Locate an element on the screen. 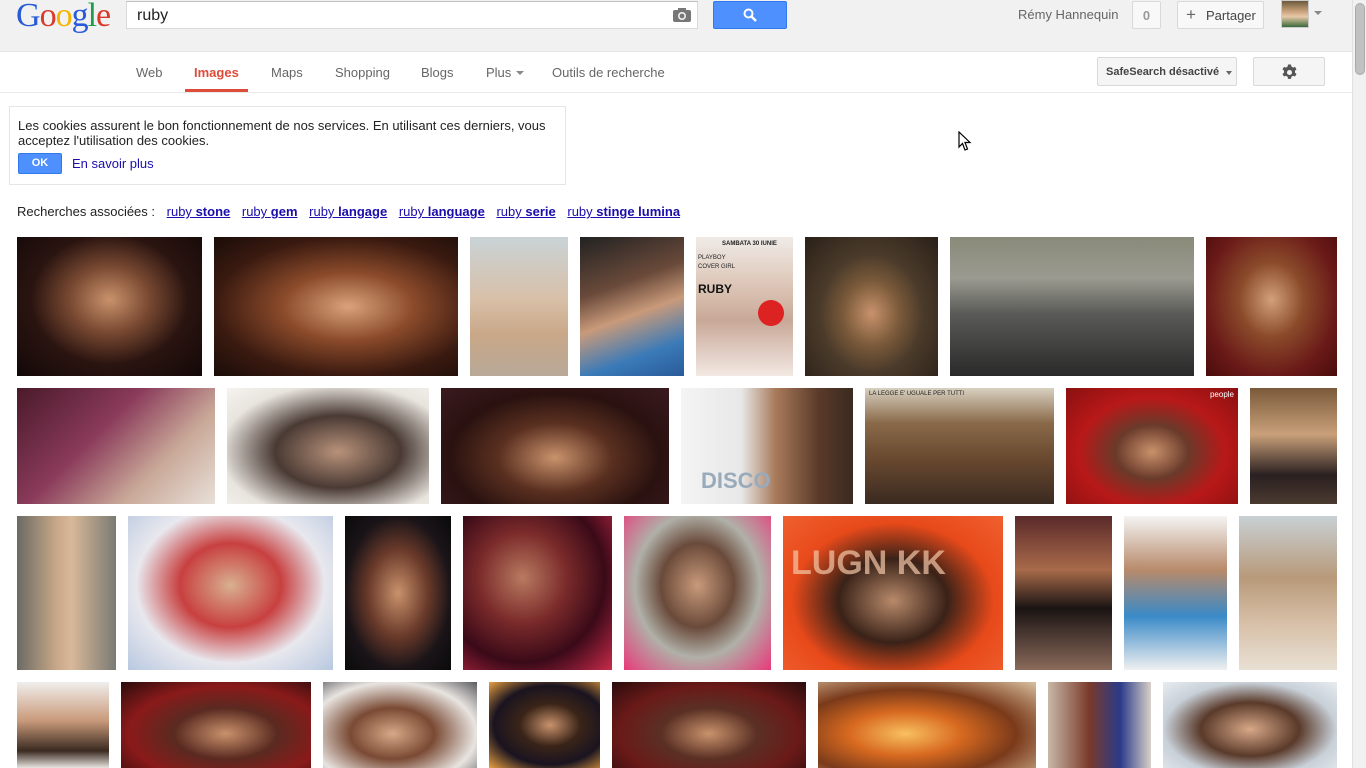  tab-search-tools: Outils de recherche is located at coordinates (608, 72).